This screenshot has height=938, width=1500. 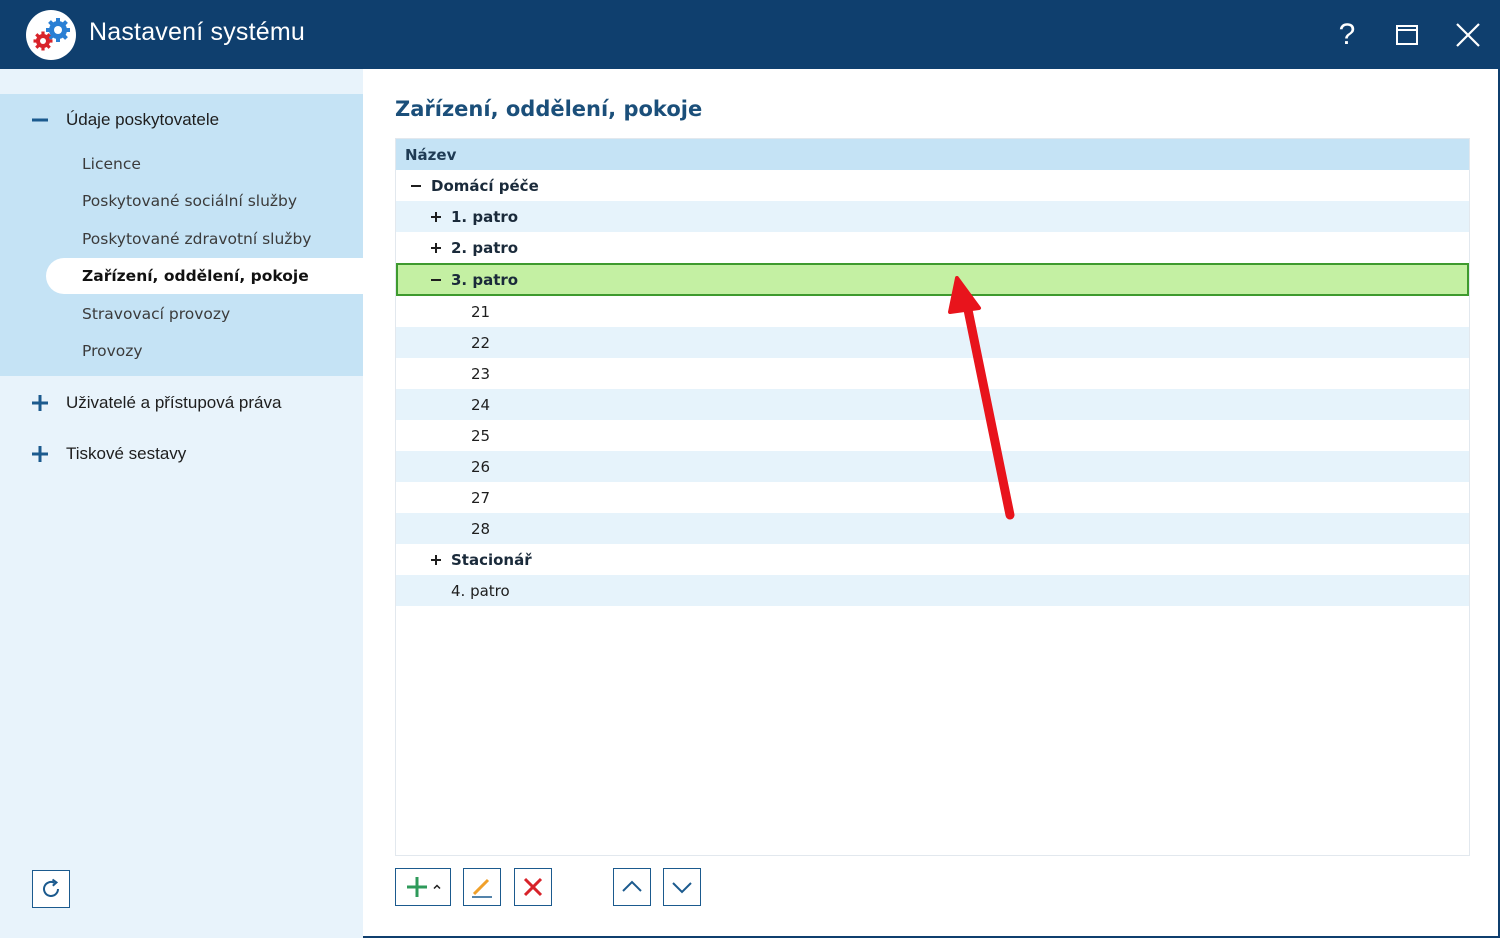 What do you see at coordinates (174, 402) in the screenshot?
I see `sidebar-group-label: Uživatelé a přístupová práva` at bounding box center [174, 402].